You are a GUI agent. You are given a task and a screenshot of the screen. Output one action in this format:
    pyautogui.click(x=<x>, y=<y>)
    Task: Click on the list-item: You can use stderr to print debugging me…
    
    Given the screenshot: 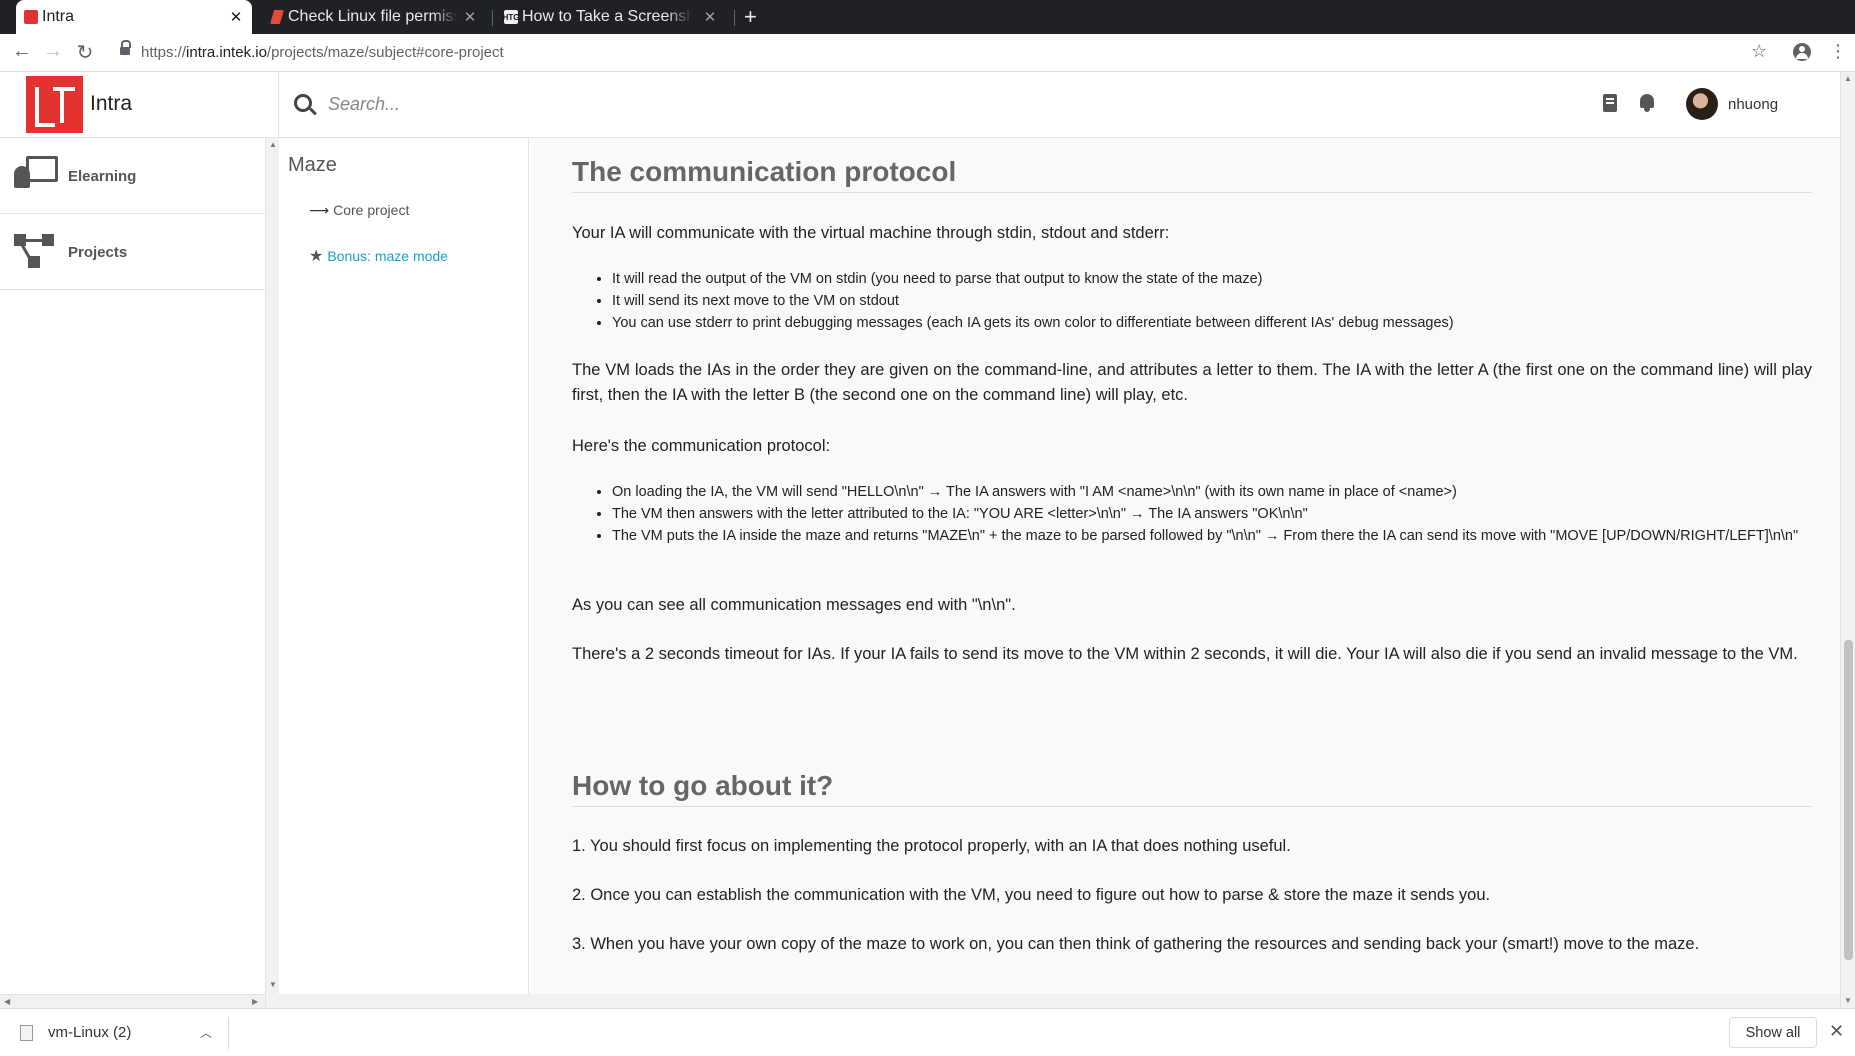 What is the action you would take?
    pyautogui.click(x=1212, y=323)
    